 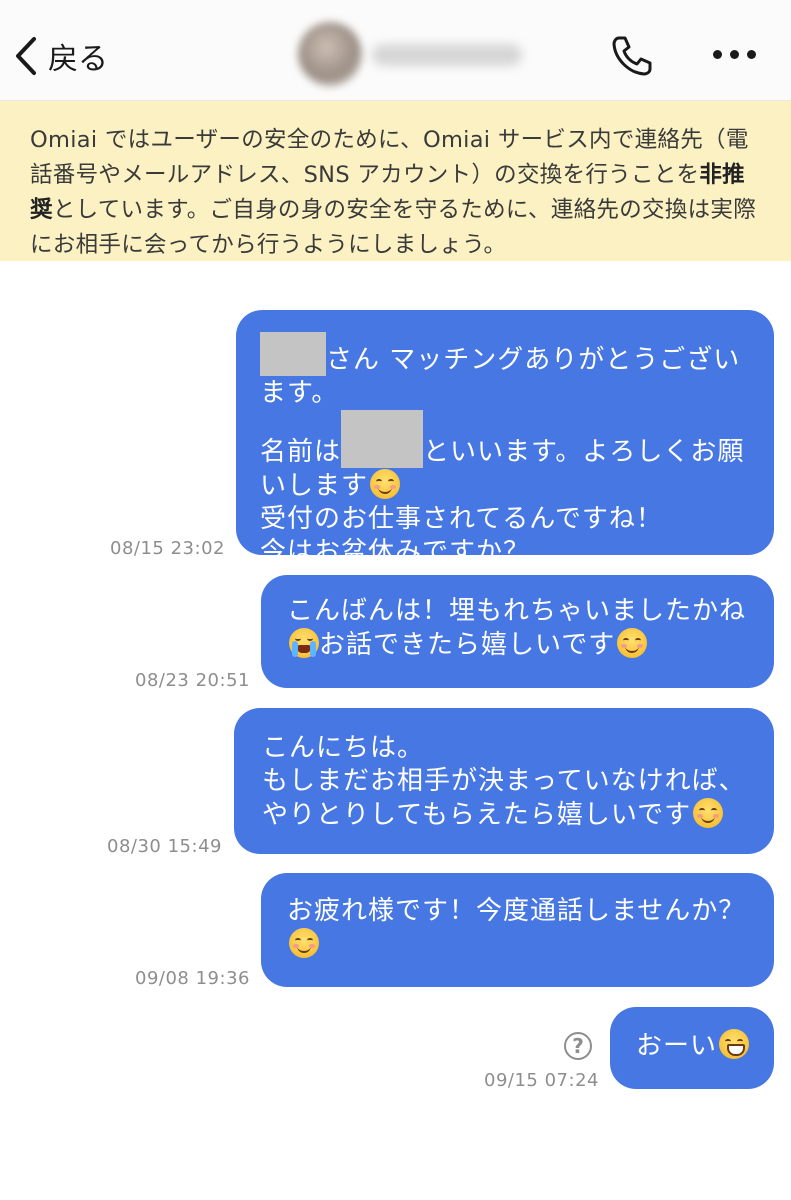 What do you see at coordinates (447, 55) in the screenshot?
I see `partner-name-blurred` at bounding box center [447, 55].